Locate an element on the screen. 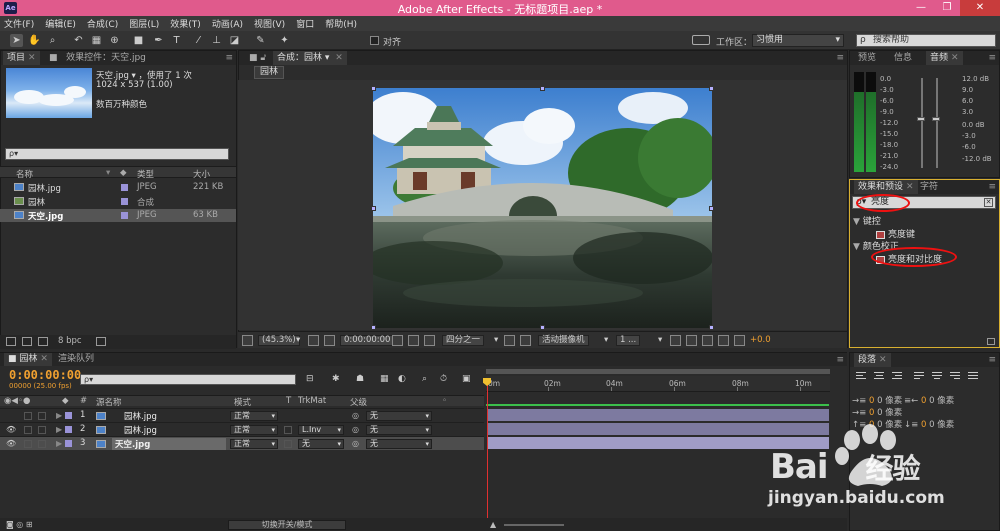  restore-button: ❐ is located at coordinates (947, 8).